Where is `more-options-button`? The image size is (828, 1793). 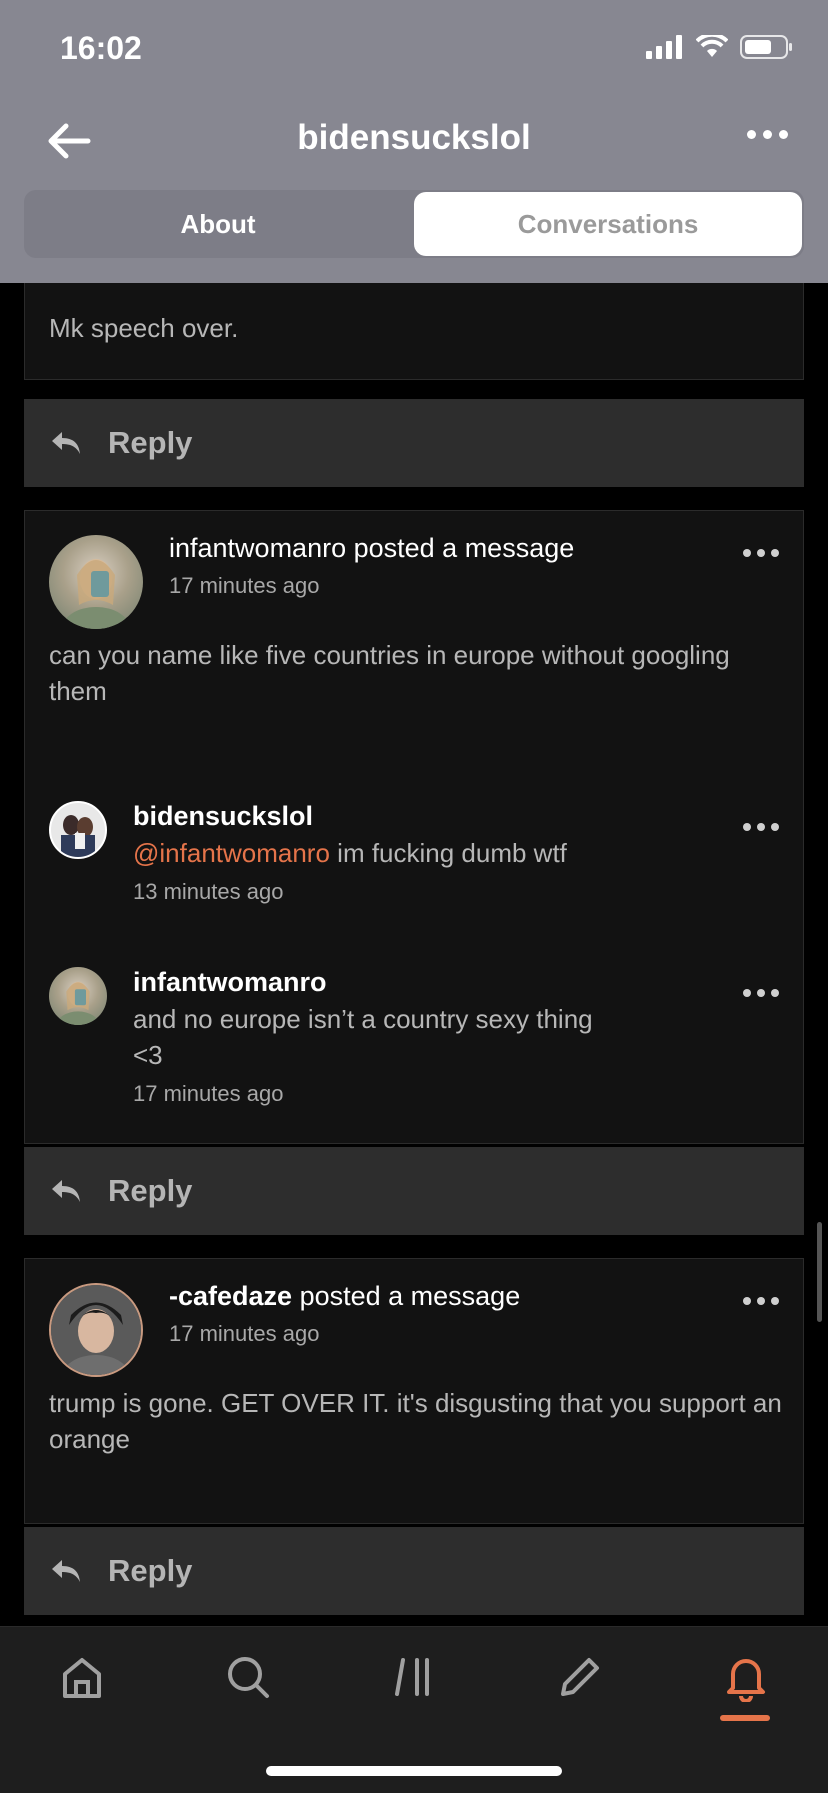
more-options-button is located at coordinates (767, 134).